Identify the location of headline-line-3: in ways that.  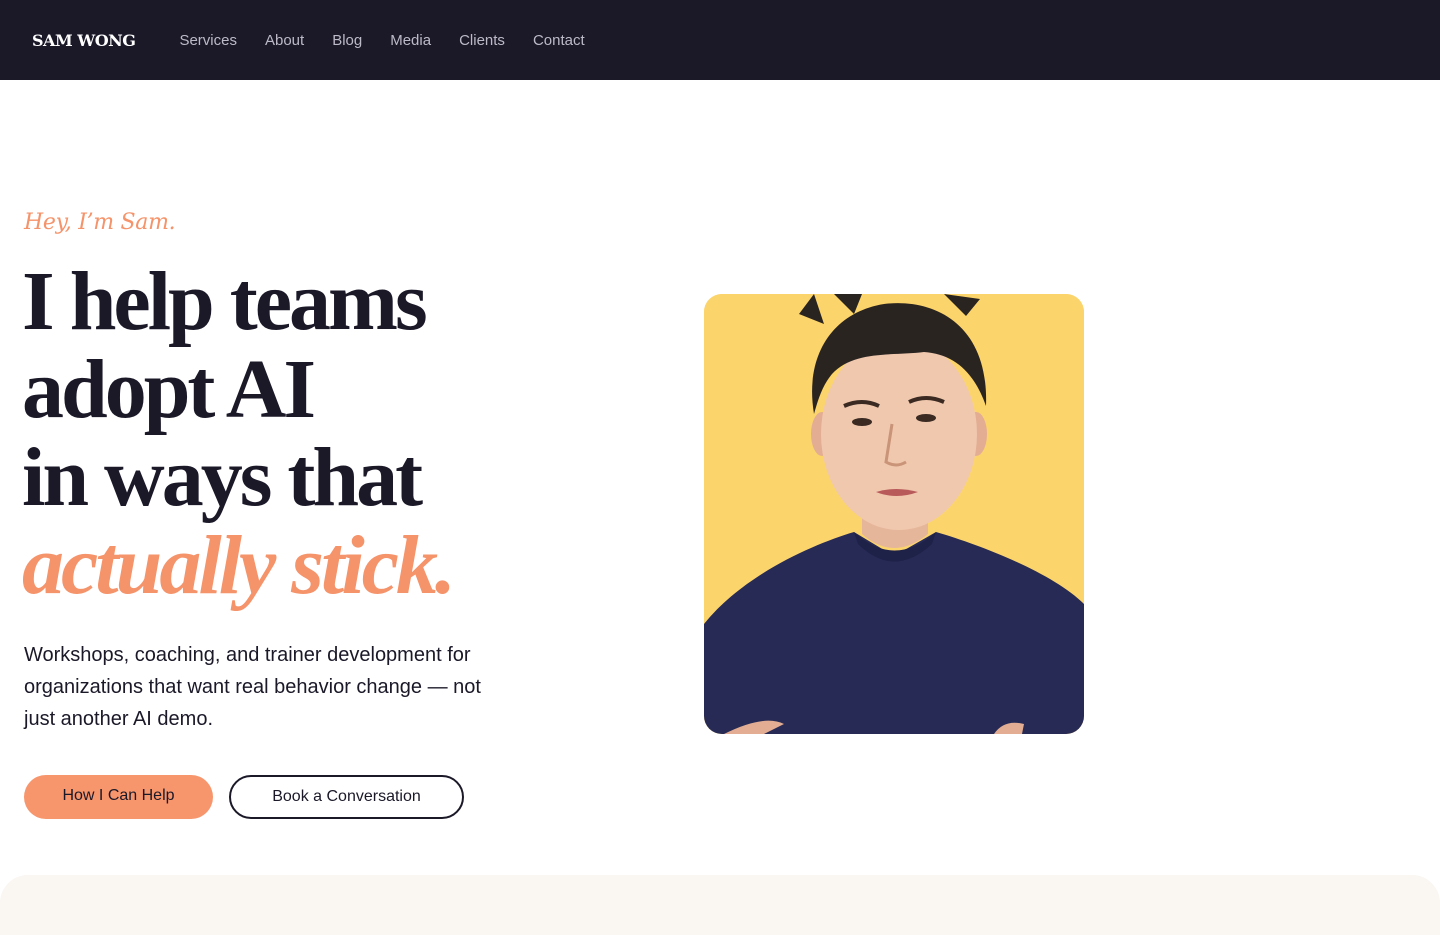
(222, 477).